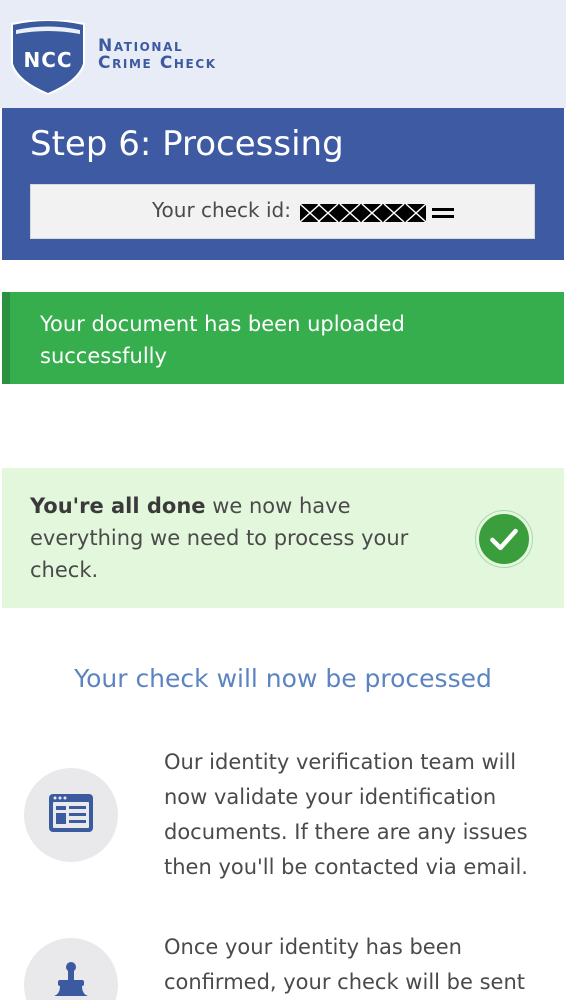 This screenshot has width=566, height=1000. I want to click on browser-window-icon, so click(71, 813).